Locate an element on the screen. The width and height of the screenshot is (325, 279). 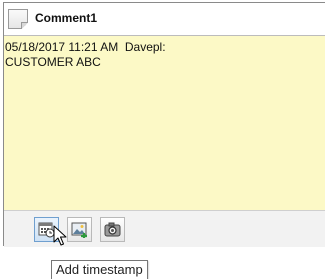
camera-icon is located at coordinates (112, 229).